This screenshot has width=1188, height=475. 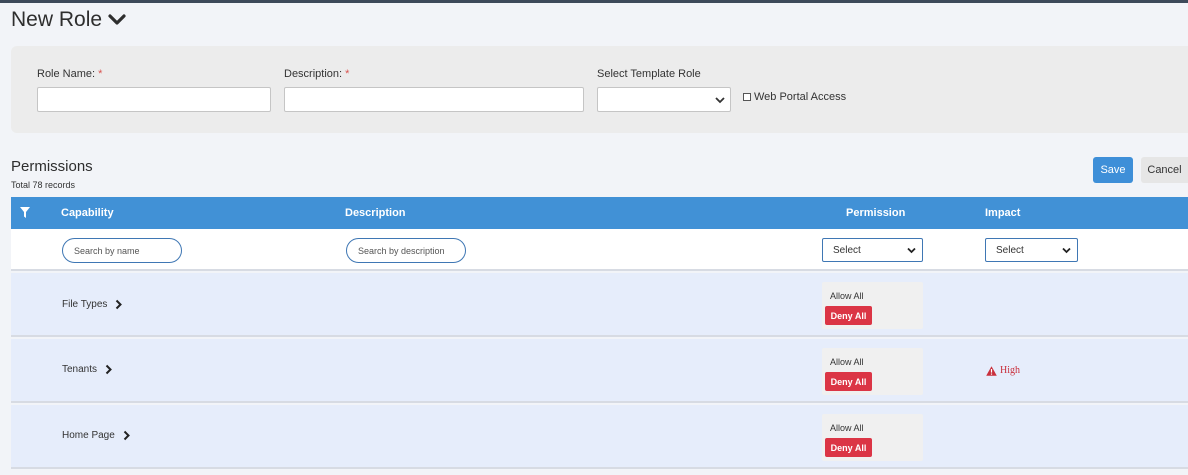 I want to click on top-bar, so click(x=594, y=1).